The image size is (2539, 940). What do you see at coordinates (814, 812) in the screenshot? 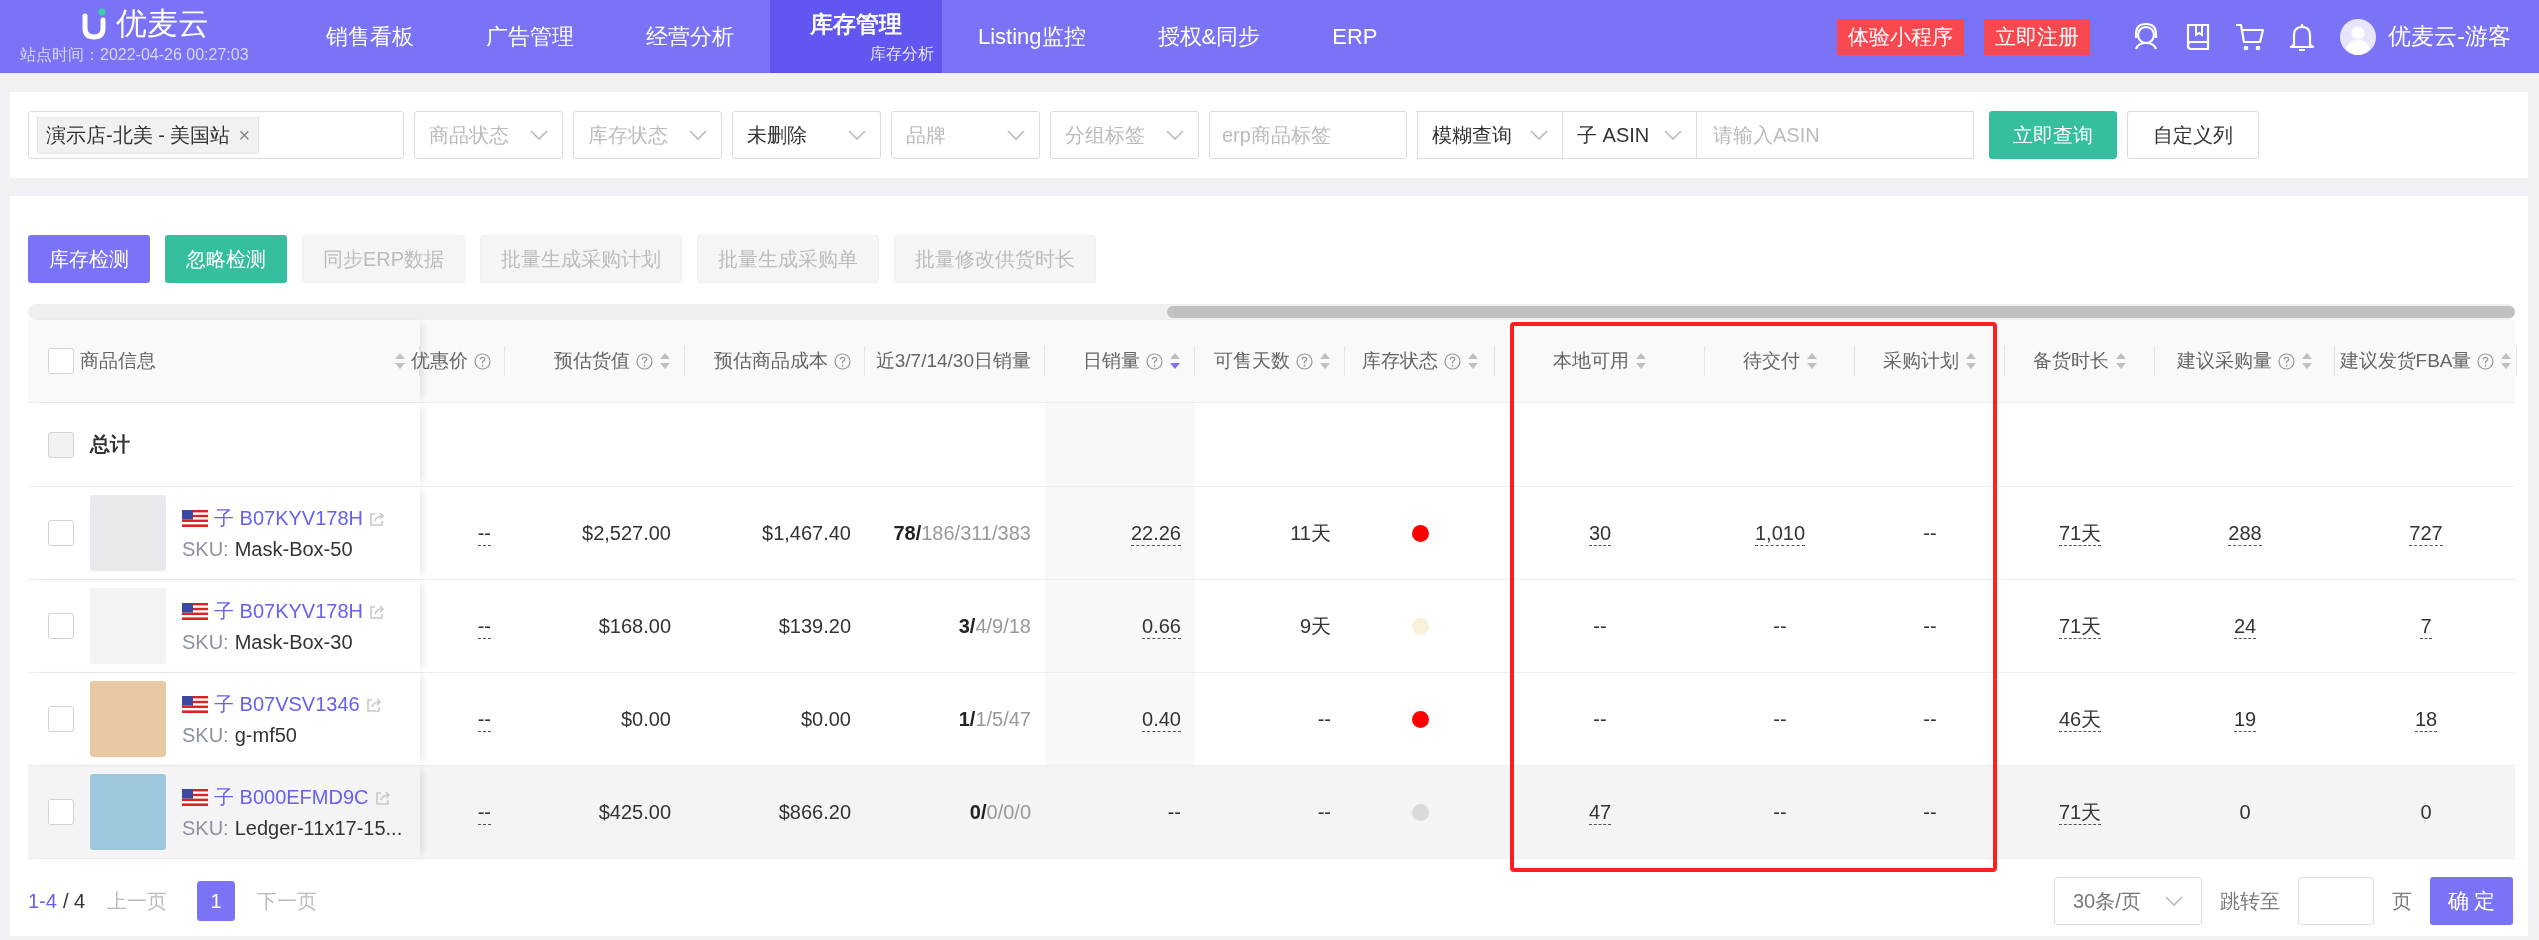
I see `table-cell: $866.20` at bounding box center [814, 812].